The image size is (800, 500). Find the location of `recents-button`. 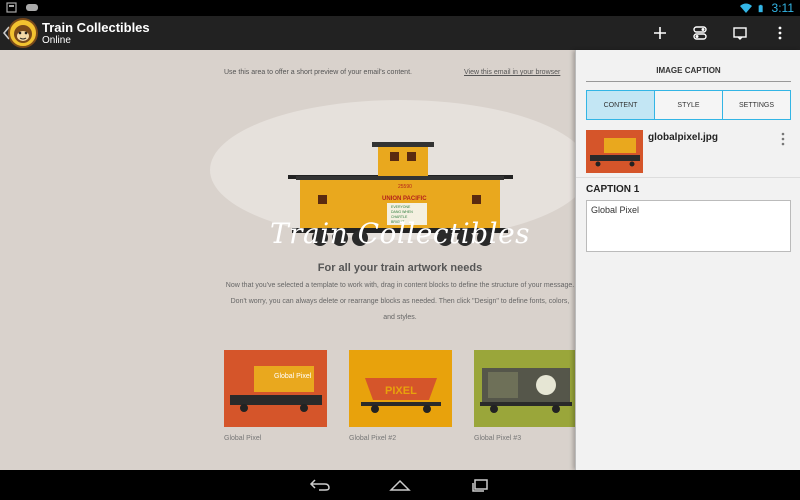

recents-button is located at coordinates (480, 485).